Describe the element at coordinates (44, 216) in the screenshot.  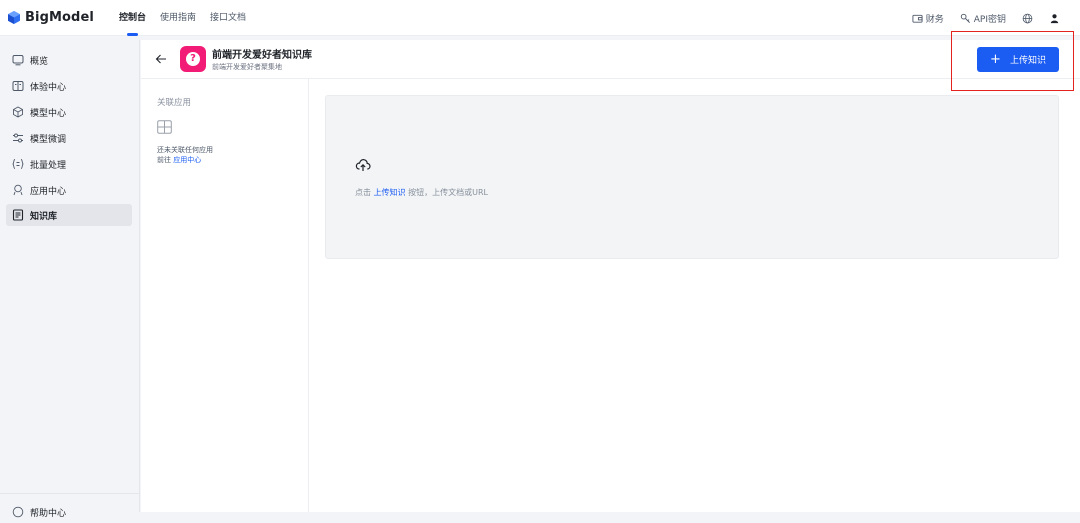
I see `sidebar-item-label: 知识库` at that location.